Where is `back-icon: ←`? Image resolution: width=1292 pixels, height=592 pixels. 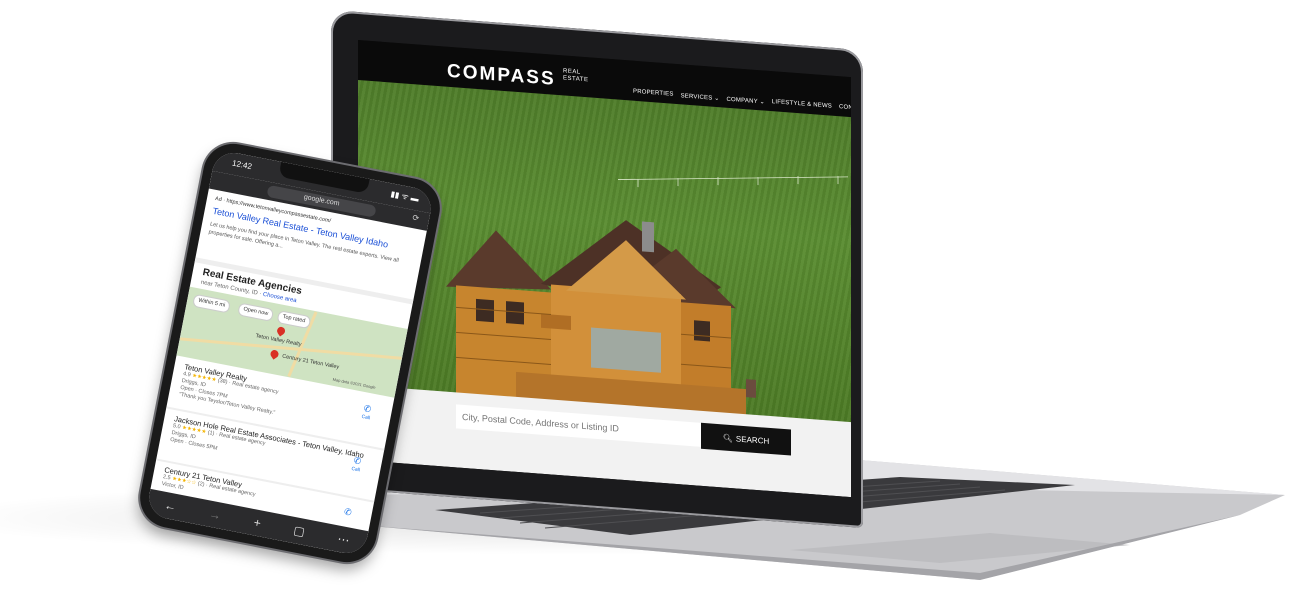
back-icon: ← is located at coordinates (170, 506).